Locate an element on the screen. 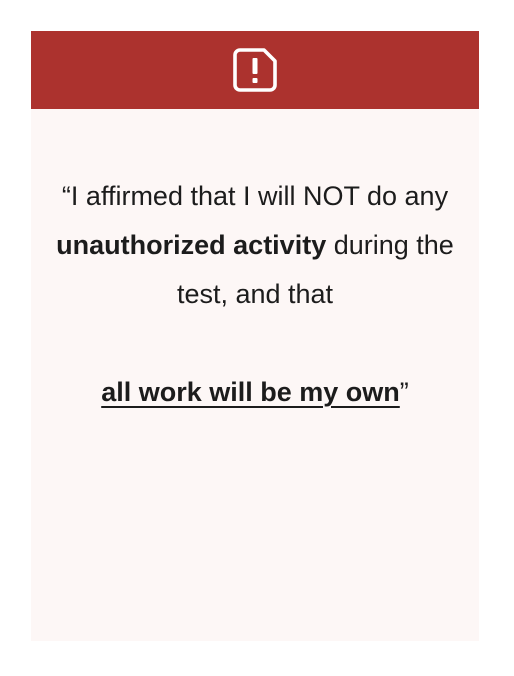 The width and height of the screenshot is (514, 676). pledge-spacer is located at coordinates (255, 343).